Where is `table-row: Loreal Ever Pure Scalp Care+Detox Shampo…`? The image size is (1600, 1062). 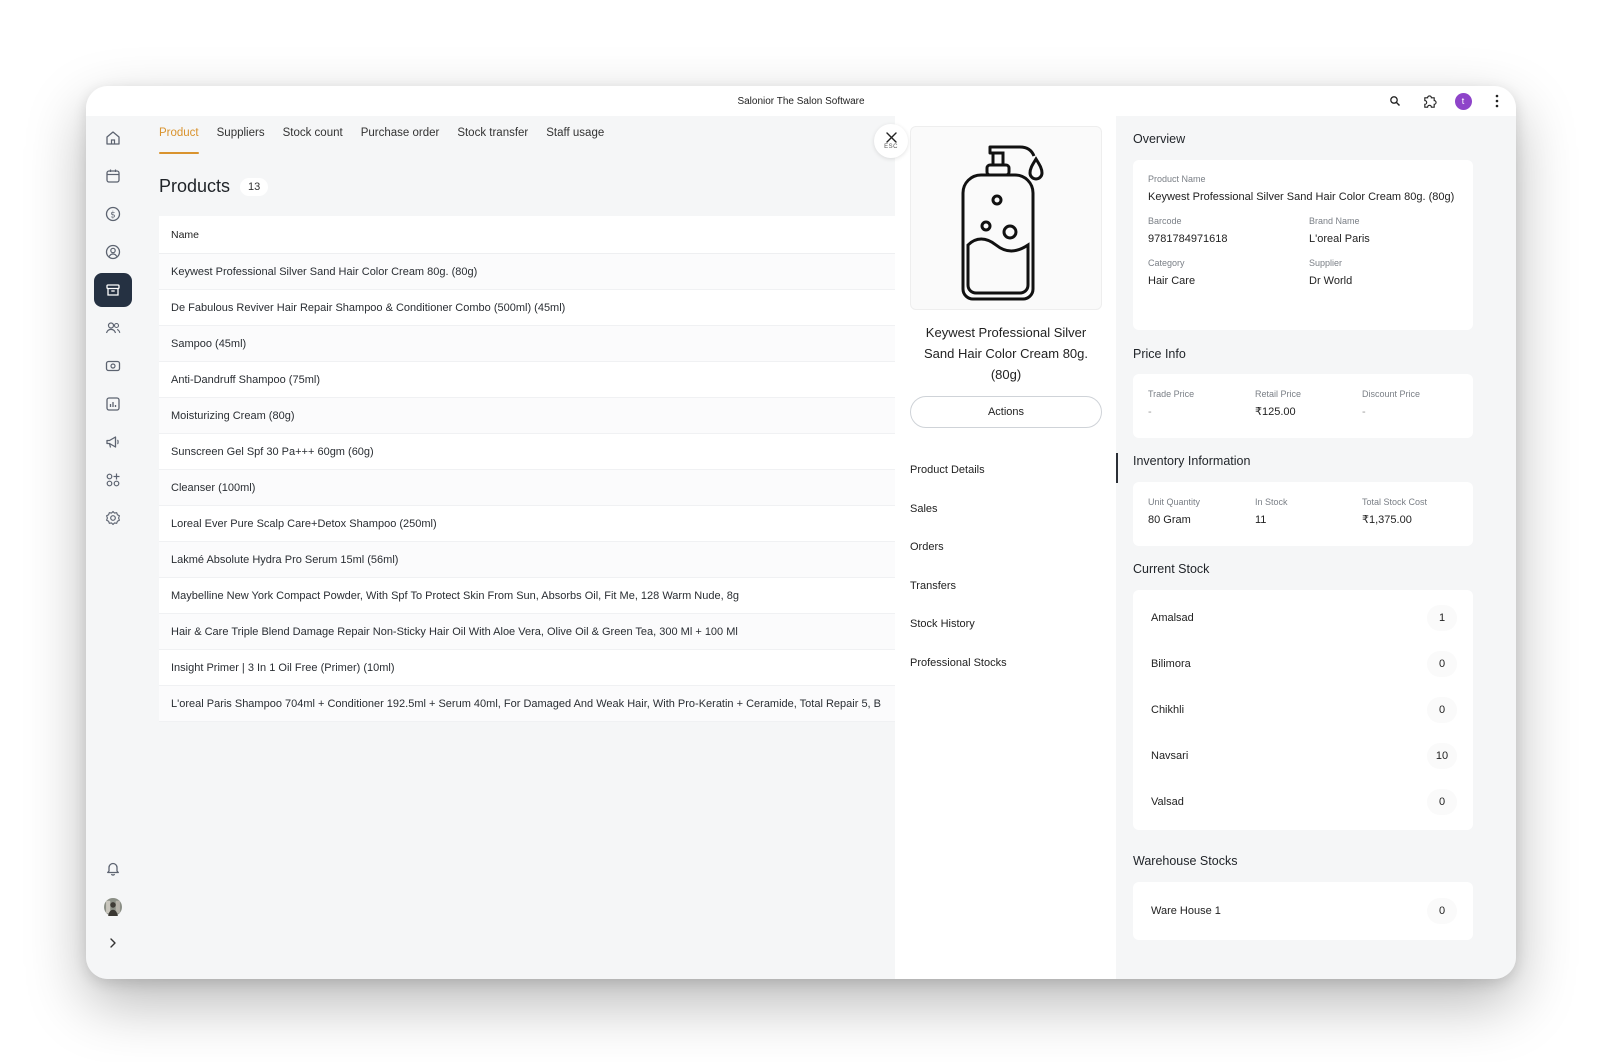
table-row: Loreal Ever Pure Scalp Care+Detox Shampo… is located at coordinates (529, 524).